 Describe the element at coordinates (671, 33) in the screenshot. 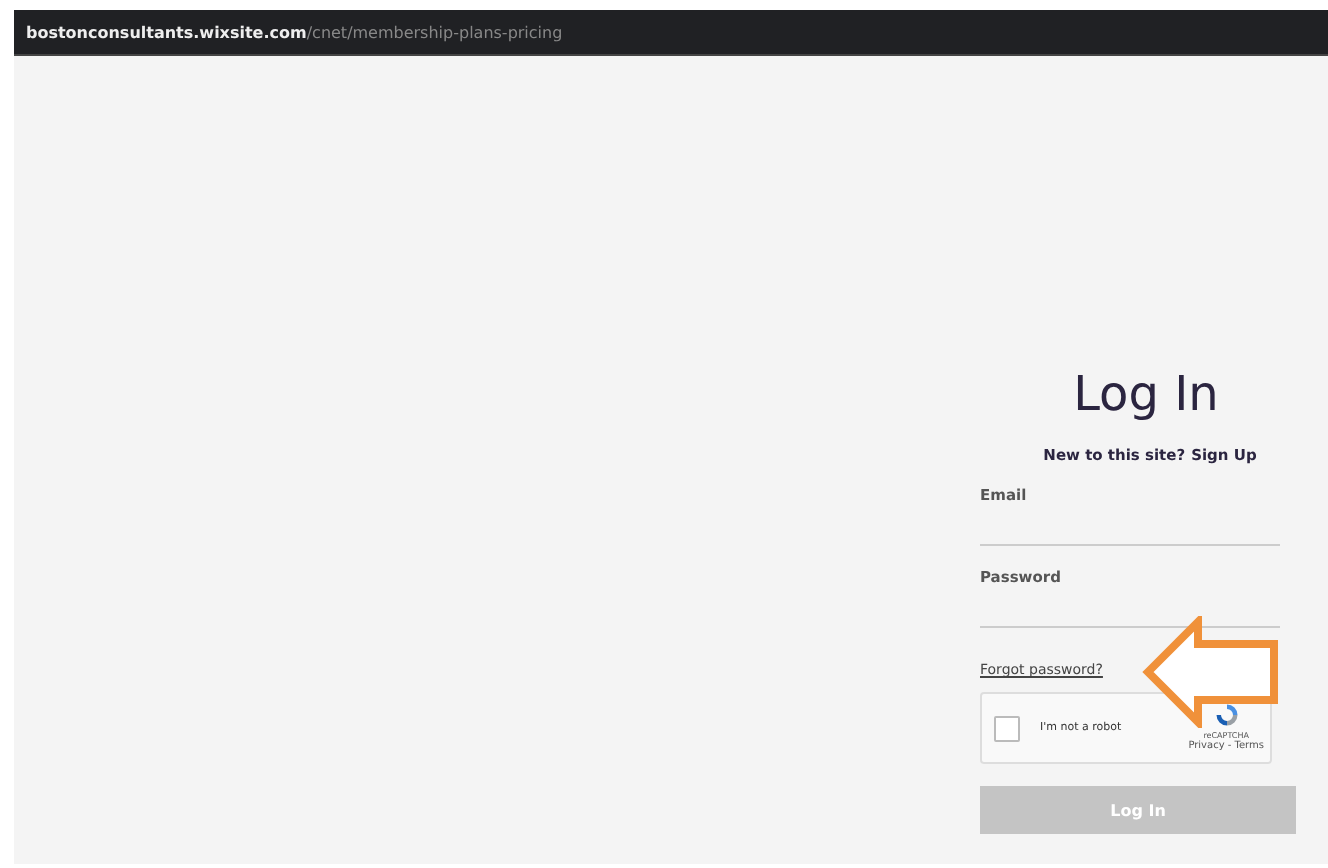

I see `address-bar: bostonconsultants.wixsite.com/cnet/membership-plans-pricing` at that location.